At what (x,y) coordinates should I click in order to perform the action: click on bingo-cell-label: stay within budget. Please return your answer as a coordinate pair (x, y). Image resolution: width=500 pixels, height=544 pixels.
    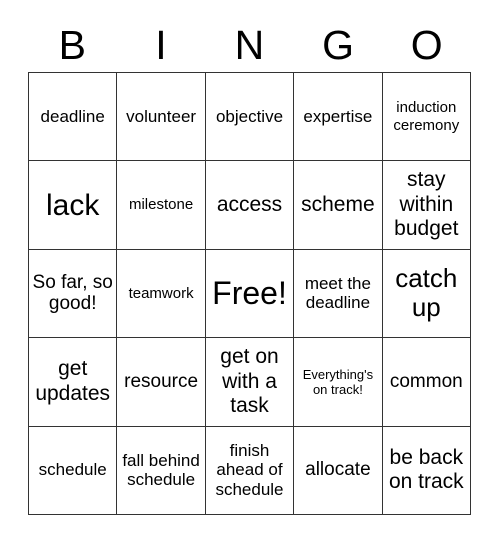
    Looking at the image, I should click on (426, 204).